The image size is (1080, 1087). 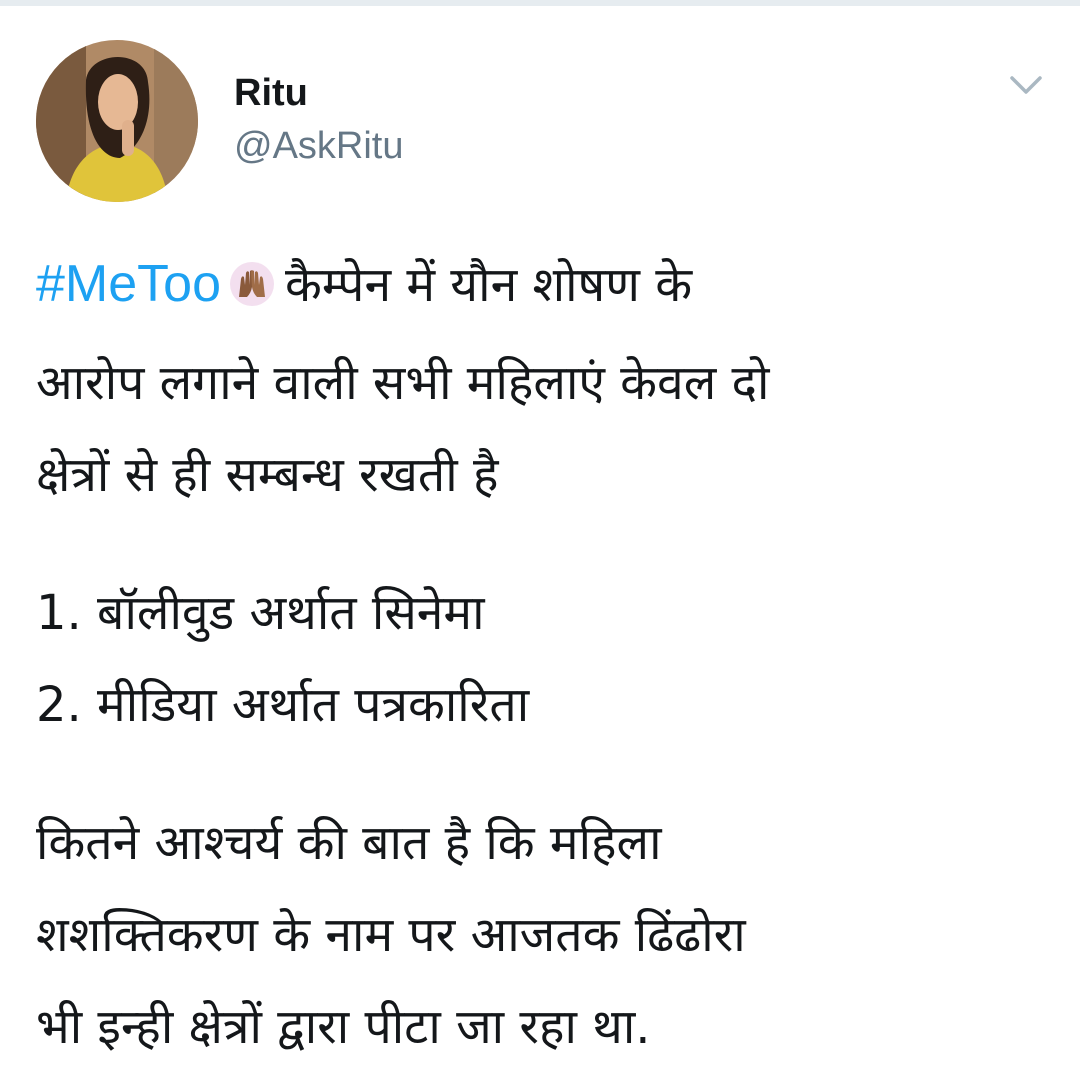 What do you see at coordinates (117, 121) in the screenshot?
I see `avatar` at bounding box center [117, 121].